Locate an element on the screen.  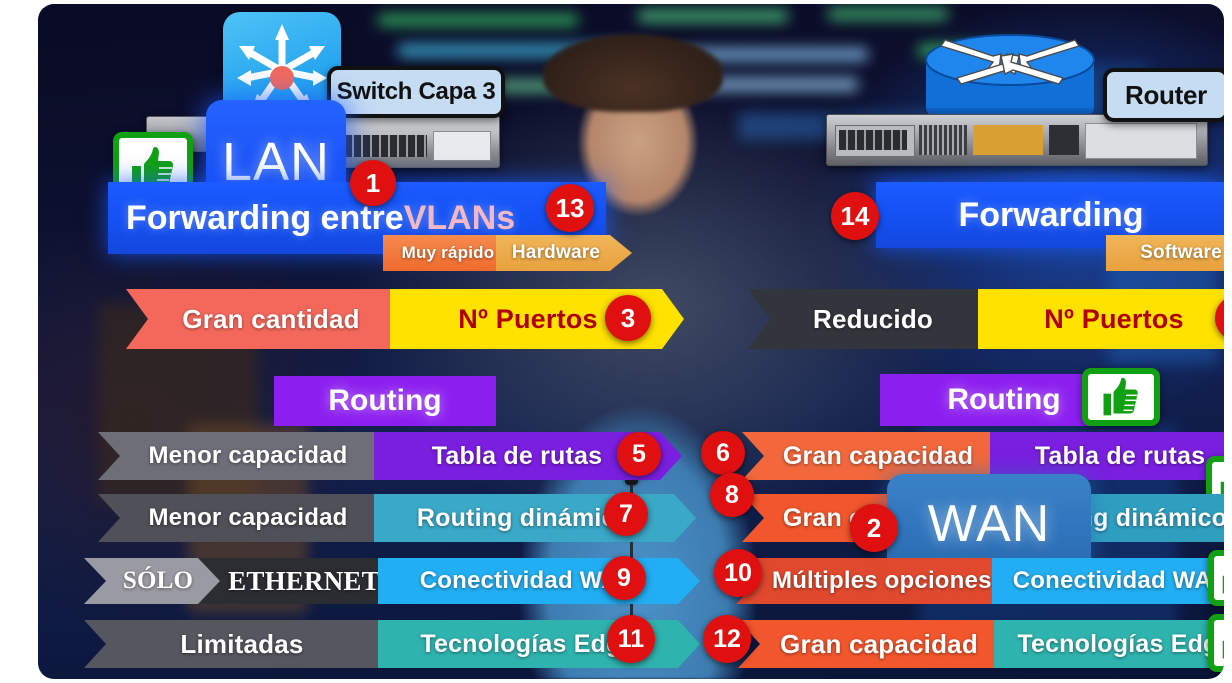
row-routetable-right-key-label: Tabla de rutas is located at coordinates (1120, 455).